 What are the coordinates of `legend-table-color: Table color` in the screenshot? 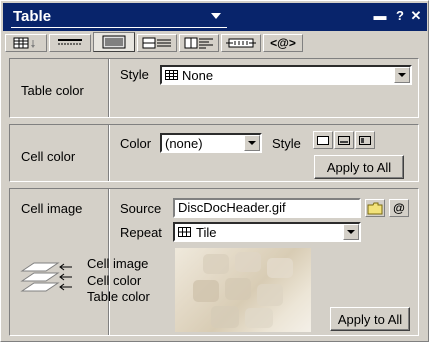 It's located at (118, 296).